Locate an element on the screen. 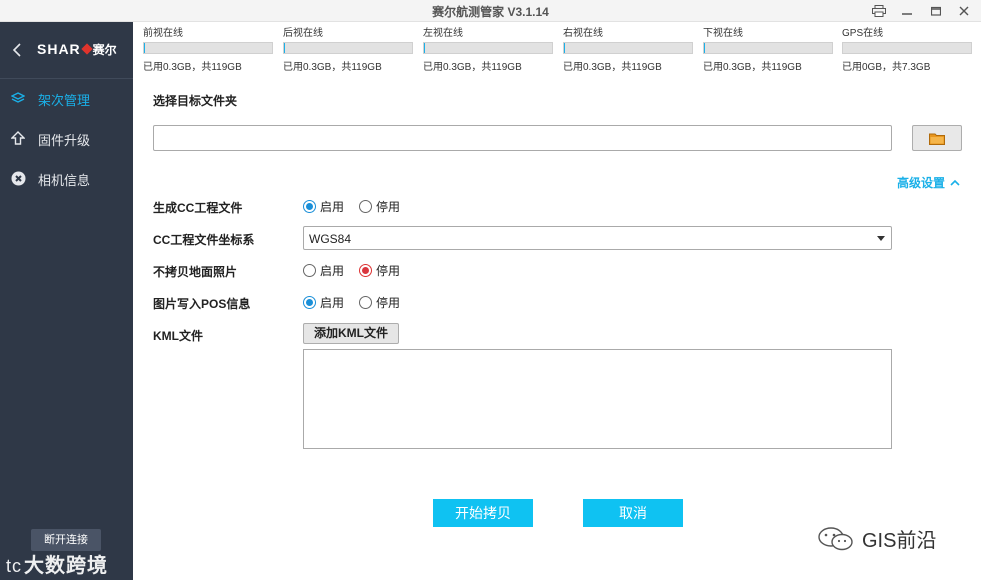  title-bar: 赛尔航测管家 V3.1.14 is located at coordinates (490, 11).